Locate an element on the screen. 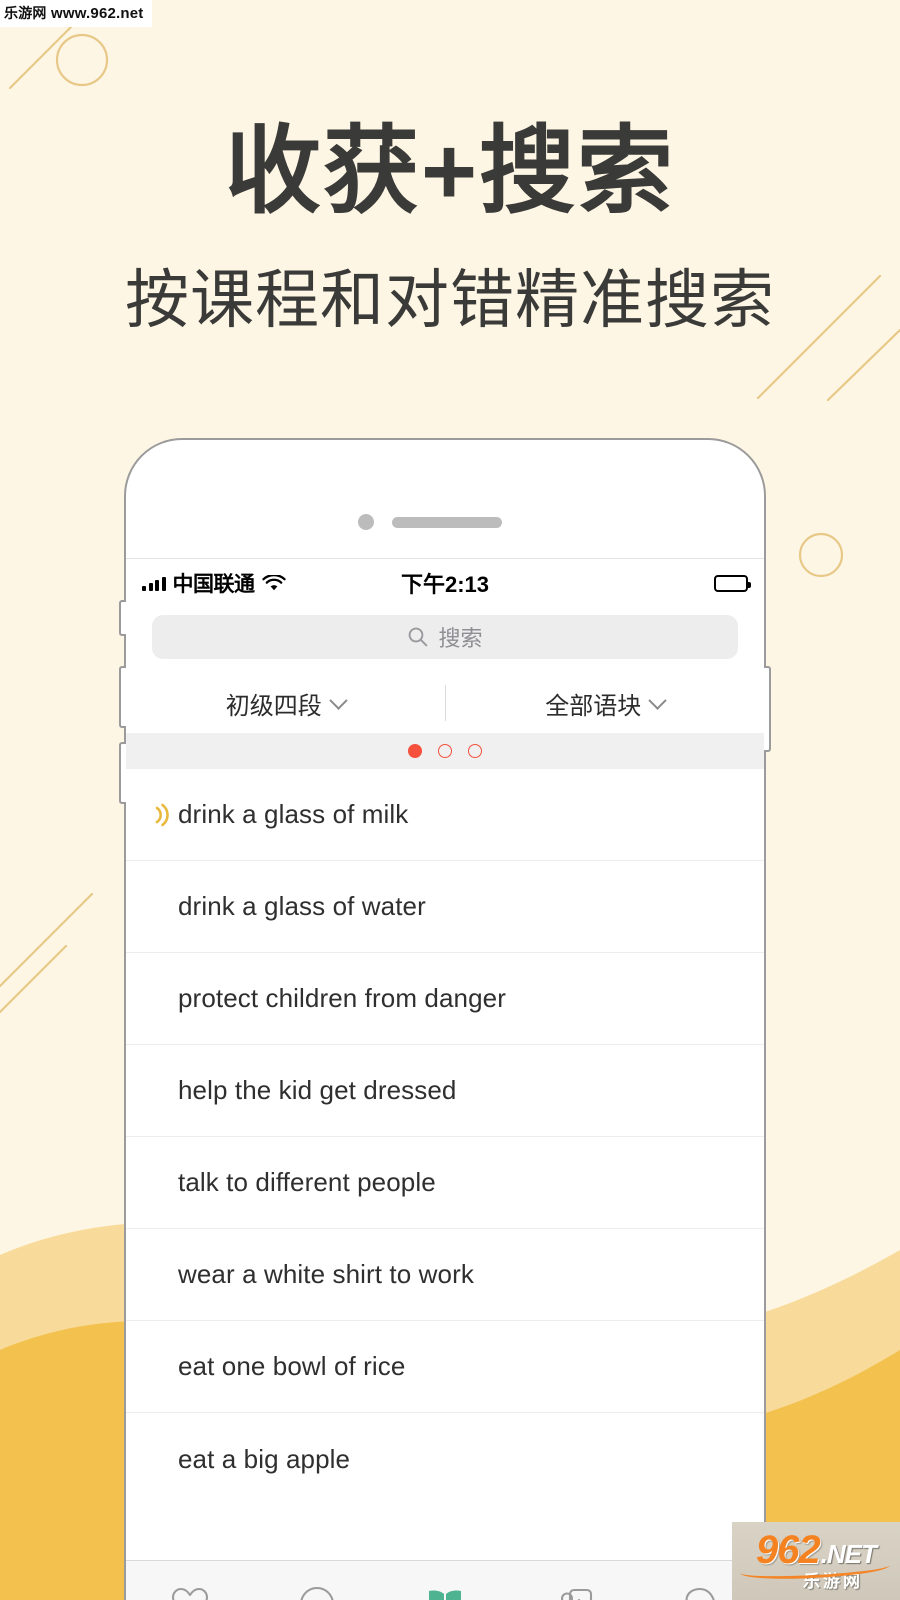 Image resolution: width=900 pixels, height=1600 pixels. list-item: eat a big apple is located at coordinates (445, 1459).